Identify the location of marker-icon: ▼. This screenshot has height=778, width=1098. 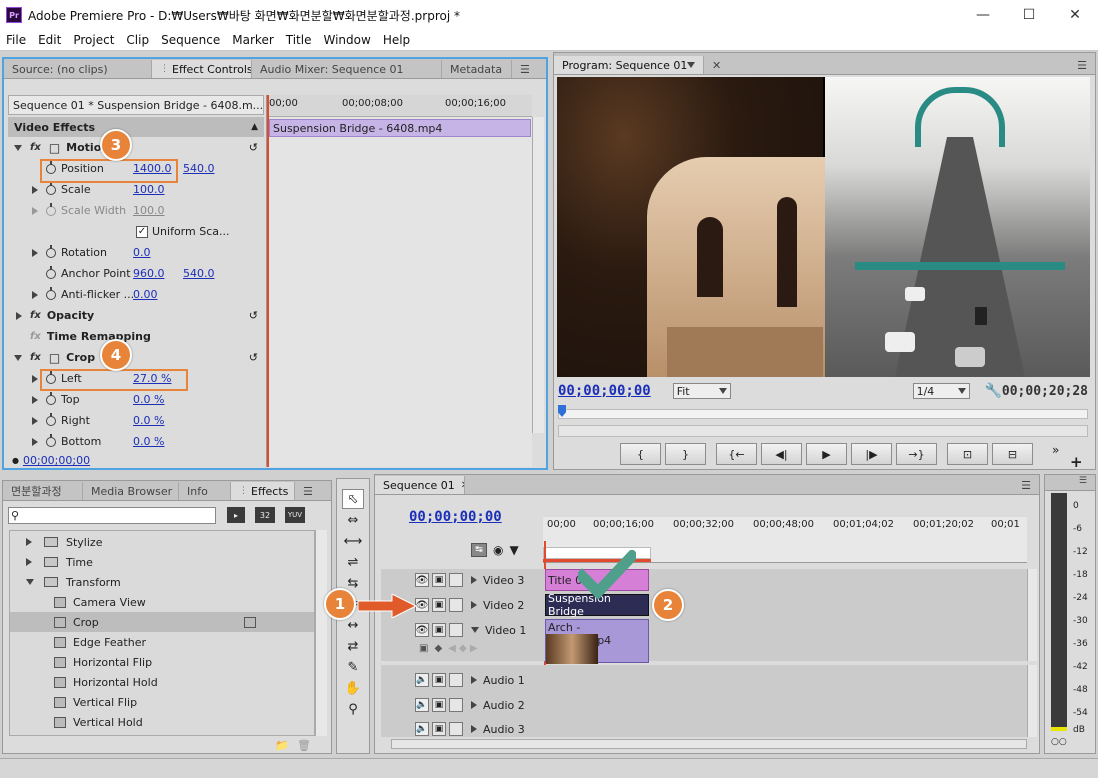
(513, 550).